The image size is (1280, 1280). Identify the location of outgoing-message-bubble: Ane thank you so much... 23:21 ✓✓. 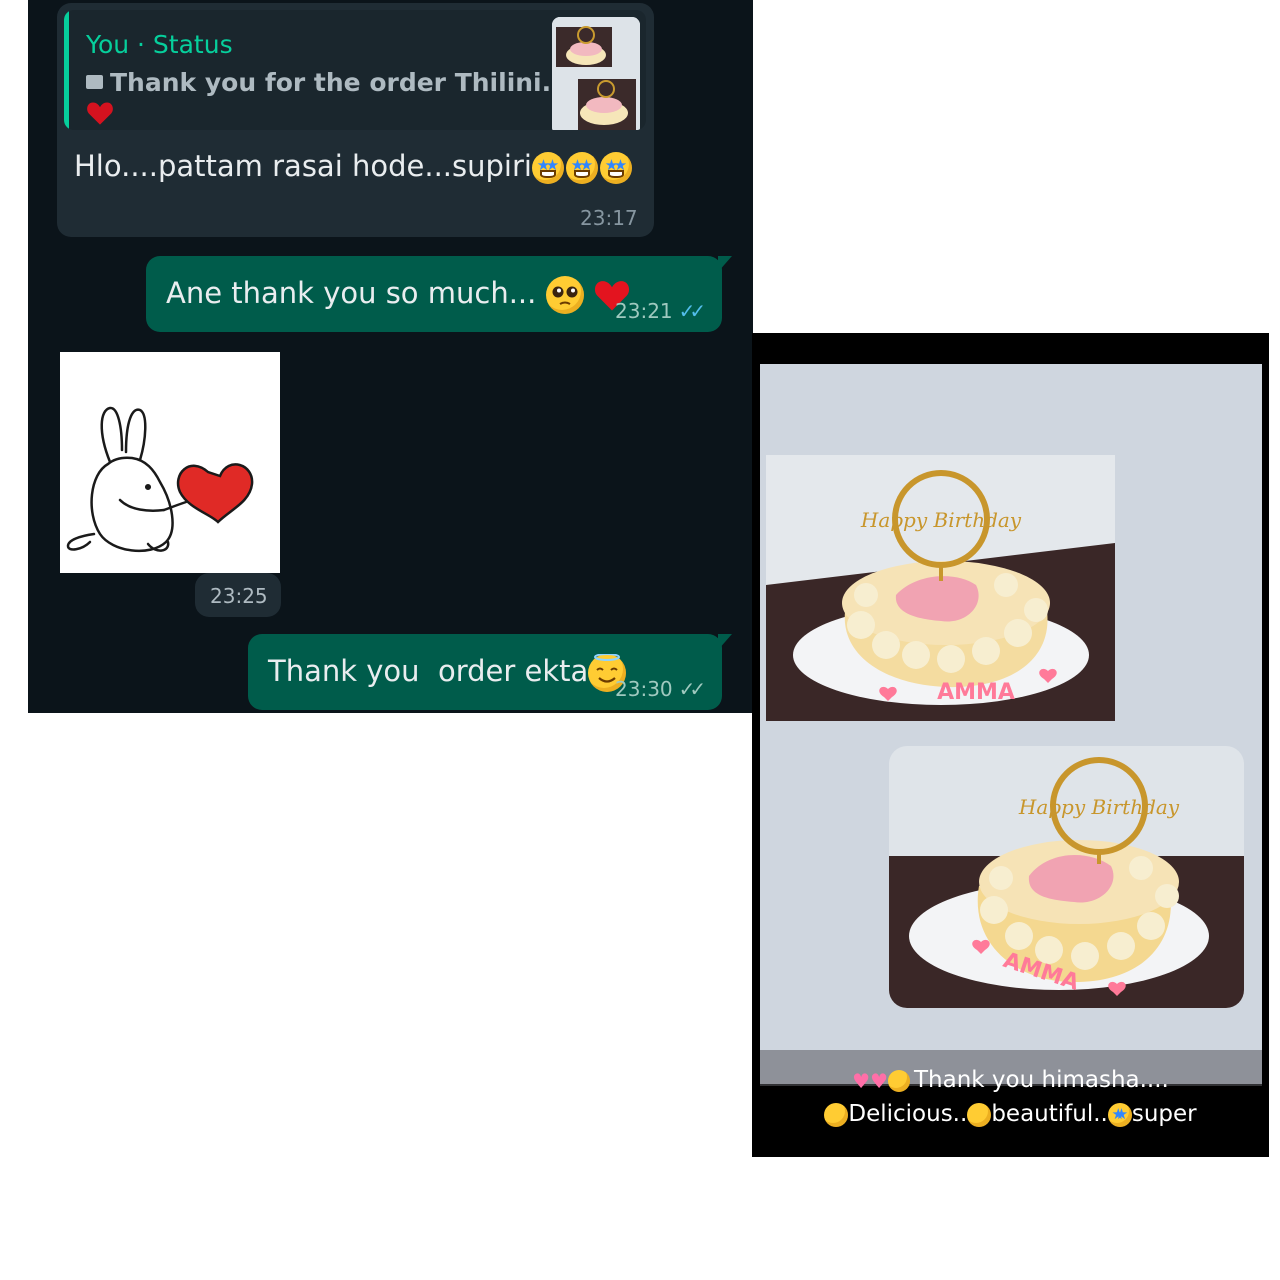
(439, 294).